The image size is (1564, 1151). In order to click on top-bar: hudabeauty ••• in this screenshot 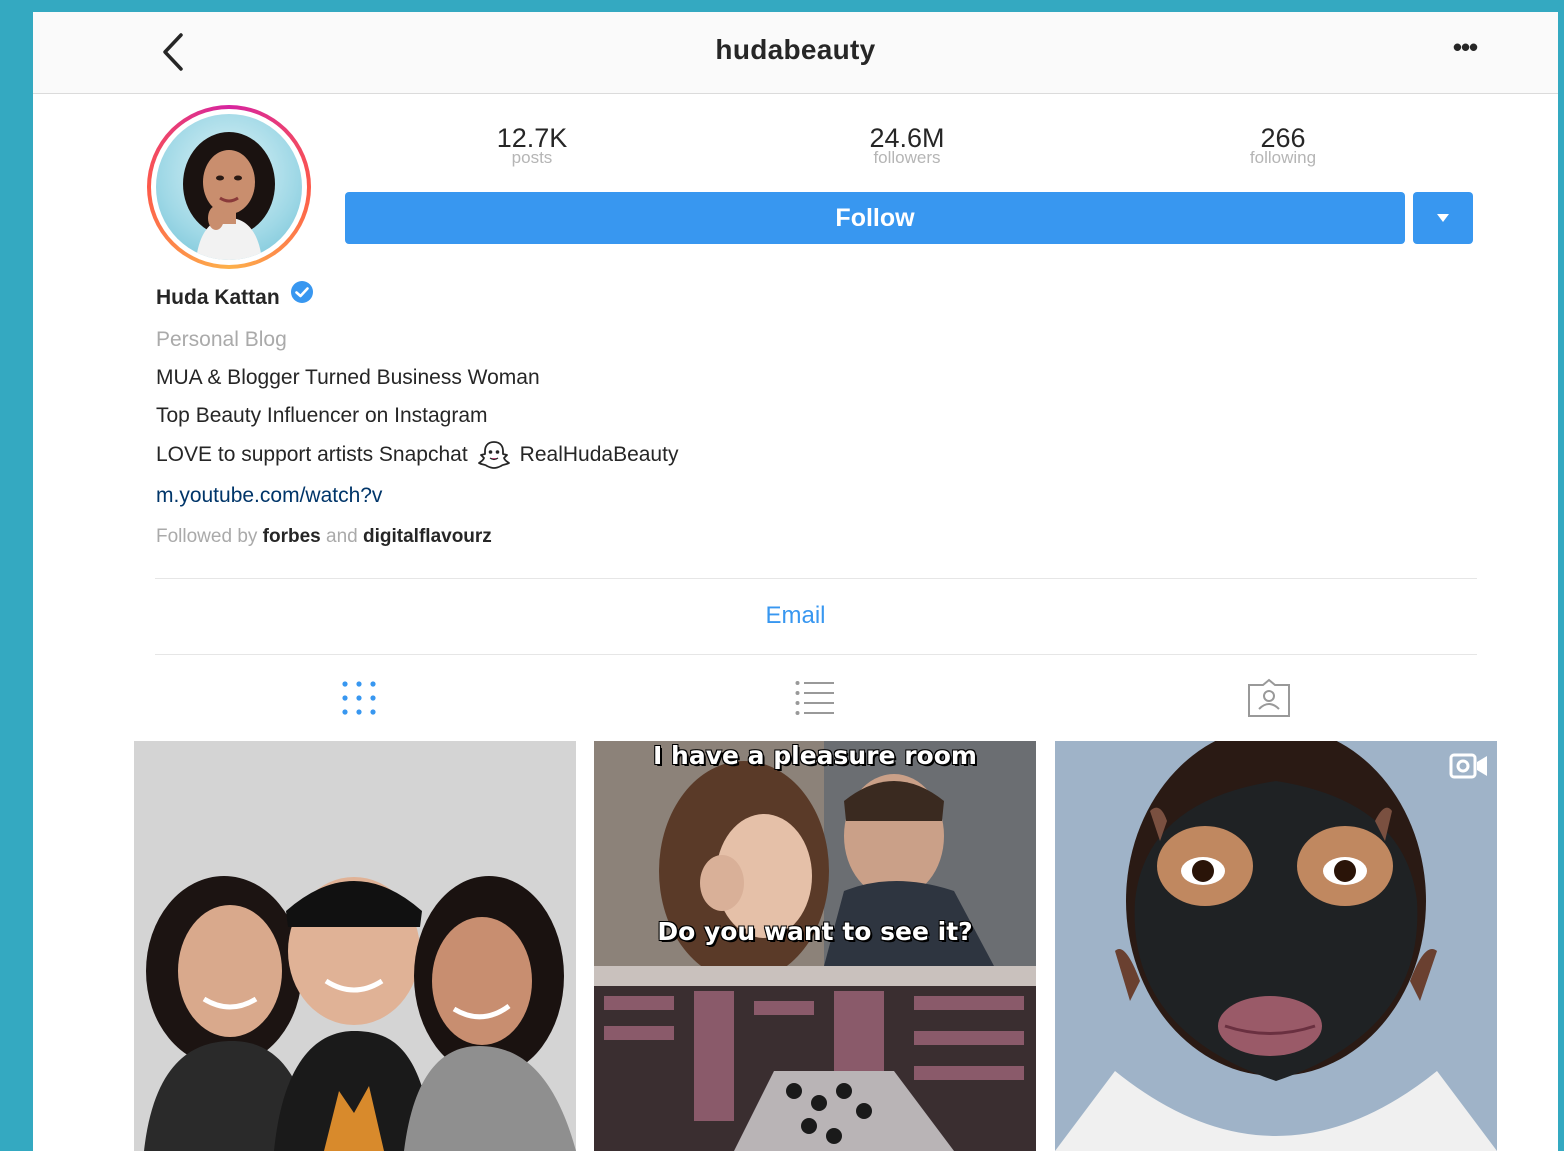, I will do `click(795, 53)`.